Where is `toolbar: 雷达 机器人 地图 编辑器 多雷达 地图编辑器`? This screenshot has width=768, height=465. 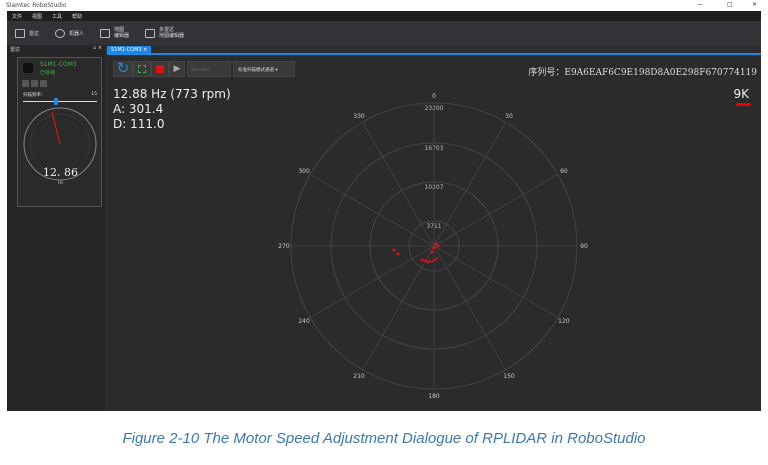
toolbar: 雷达 机器人 地图 编辑器 多雷达 地图编辑器 is located at coordinates (384, 33).